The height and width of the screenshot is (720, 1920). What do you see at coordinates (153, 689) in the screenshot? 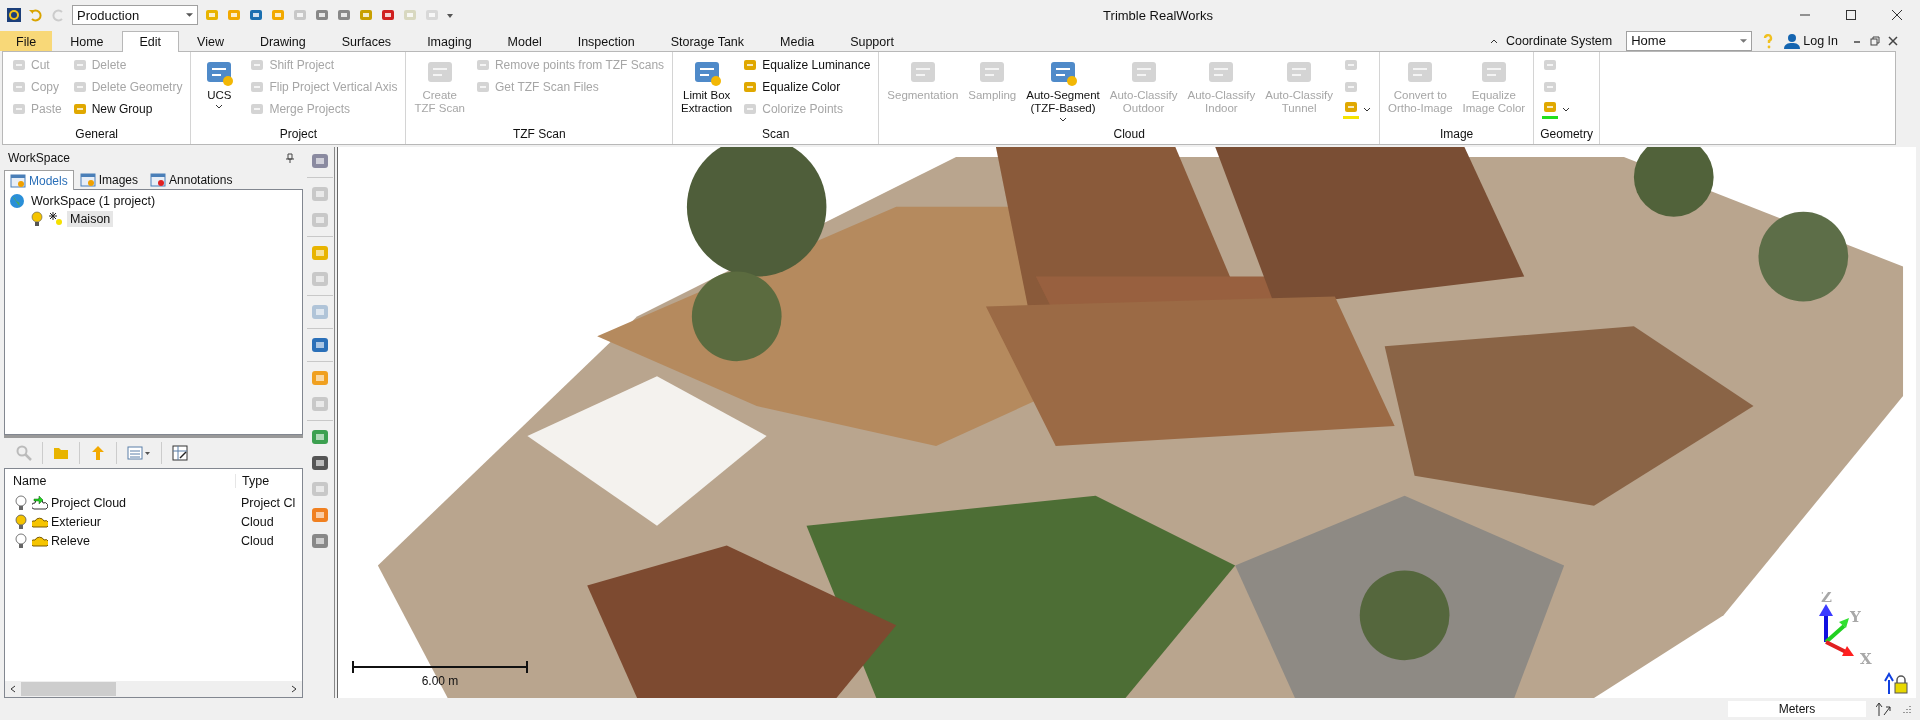
I see `horizontal-scrollbar` at bounding box center [153, 689].